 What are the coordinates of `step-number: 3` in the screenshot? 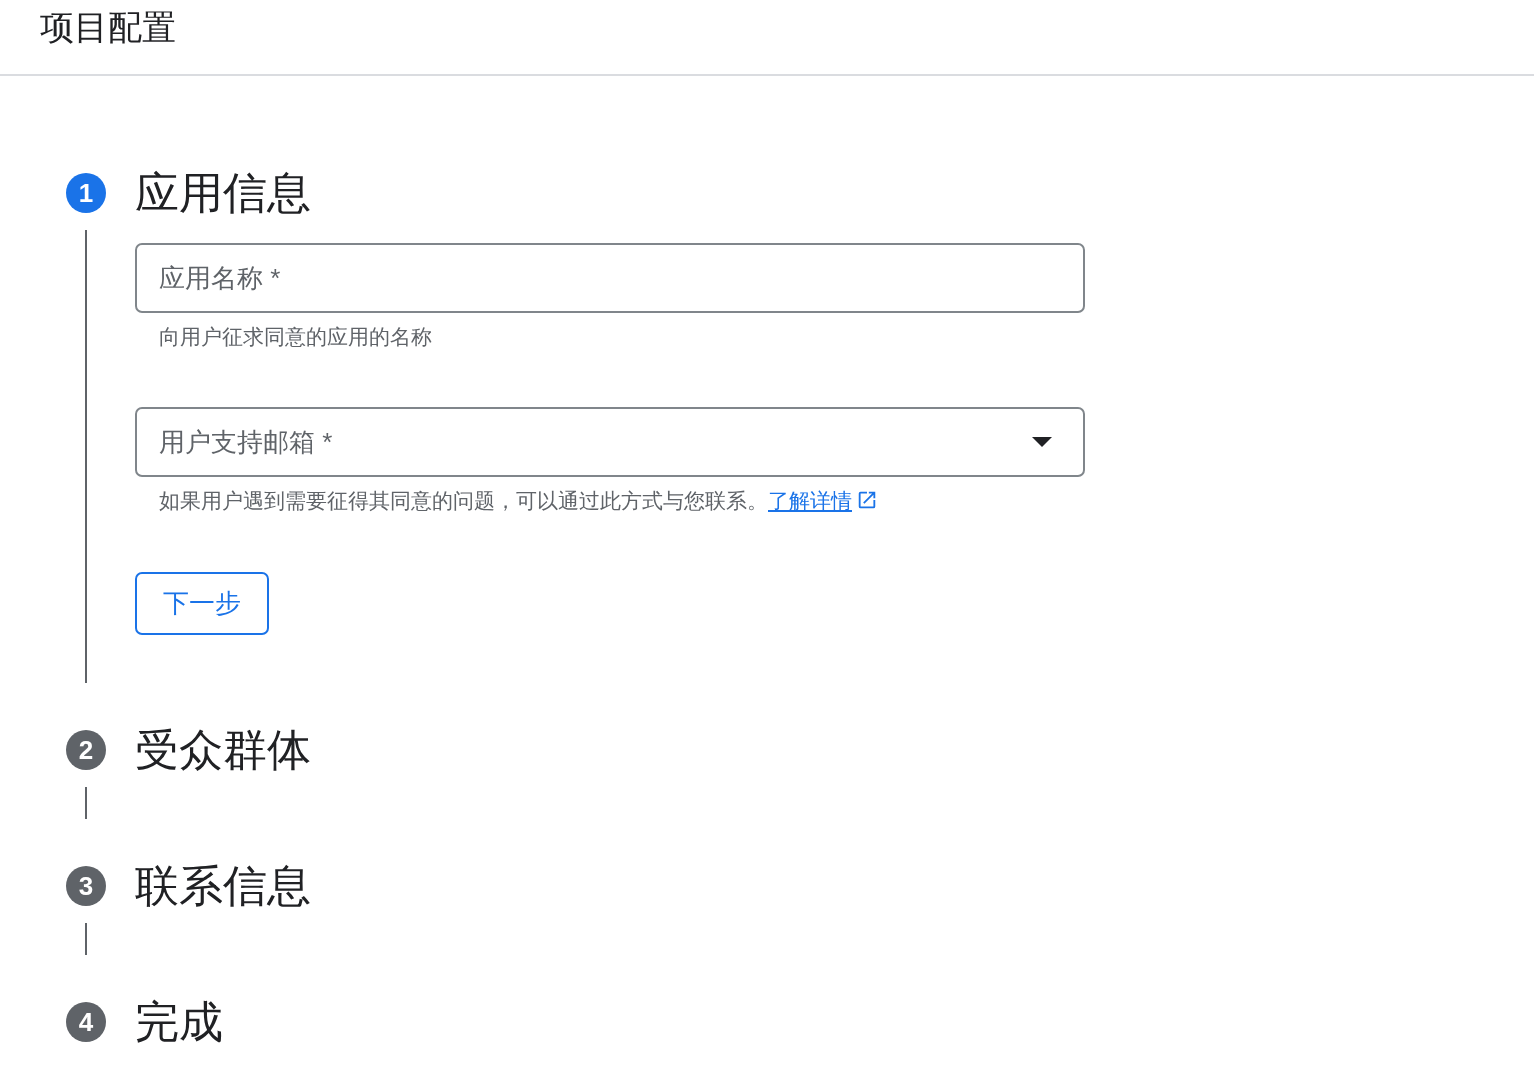 It's located at (86, 886).